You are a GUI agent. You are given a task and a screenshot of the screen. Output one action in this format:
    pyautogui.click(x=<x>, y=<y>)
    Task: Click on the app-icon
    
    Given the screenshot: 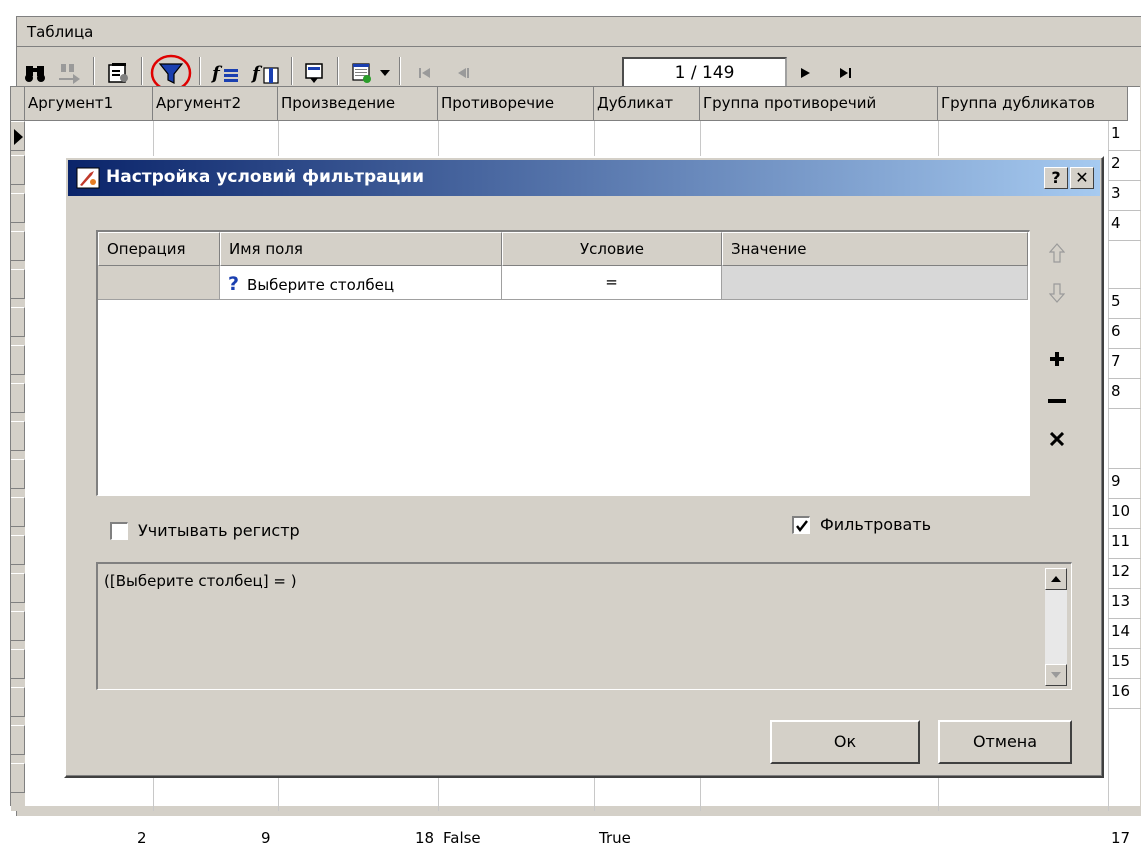 What is the action you would take?
    pyautogui.click(x=88, y=178)
    